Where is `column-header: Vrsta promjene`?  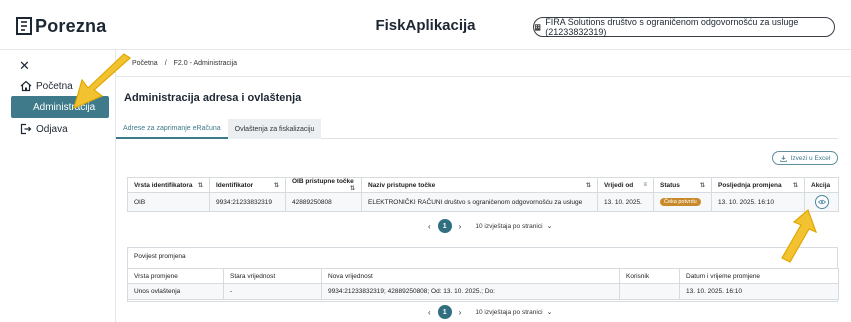 column-header: Vrsta promjene is located at coordinates (175, 276).